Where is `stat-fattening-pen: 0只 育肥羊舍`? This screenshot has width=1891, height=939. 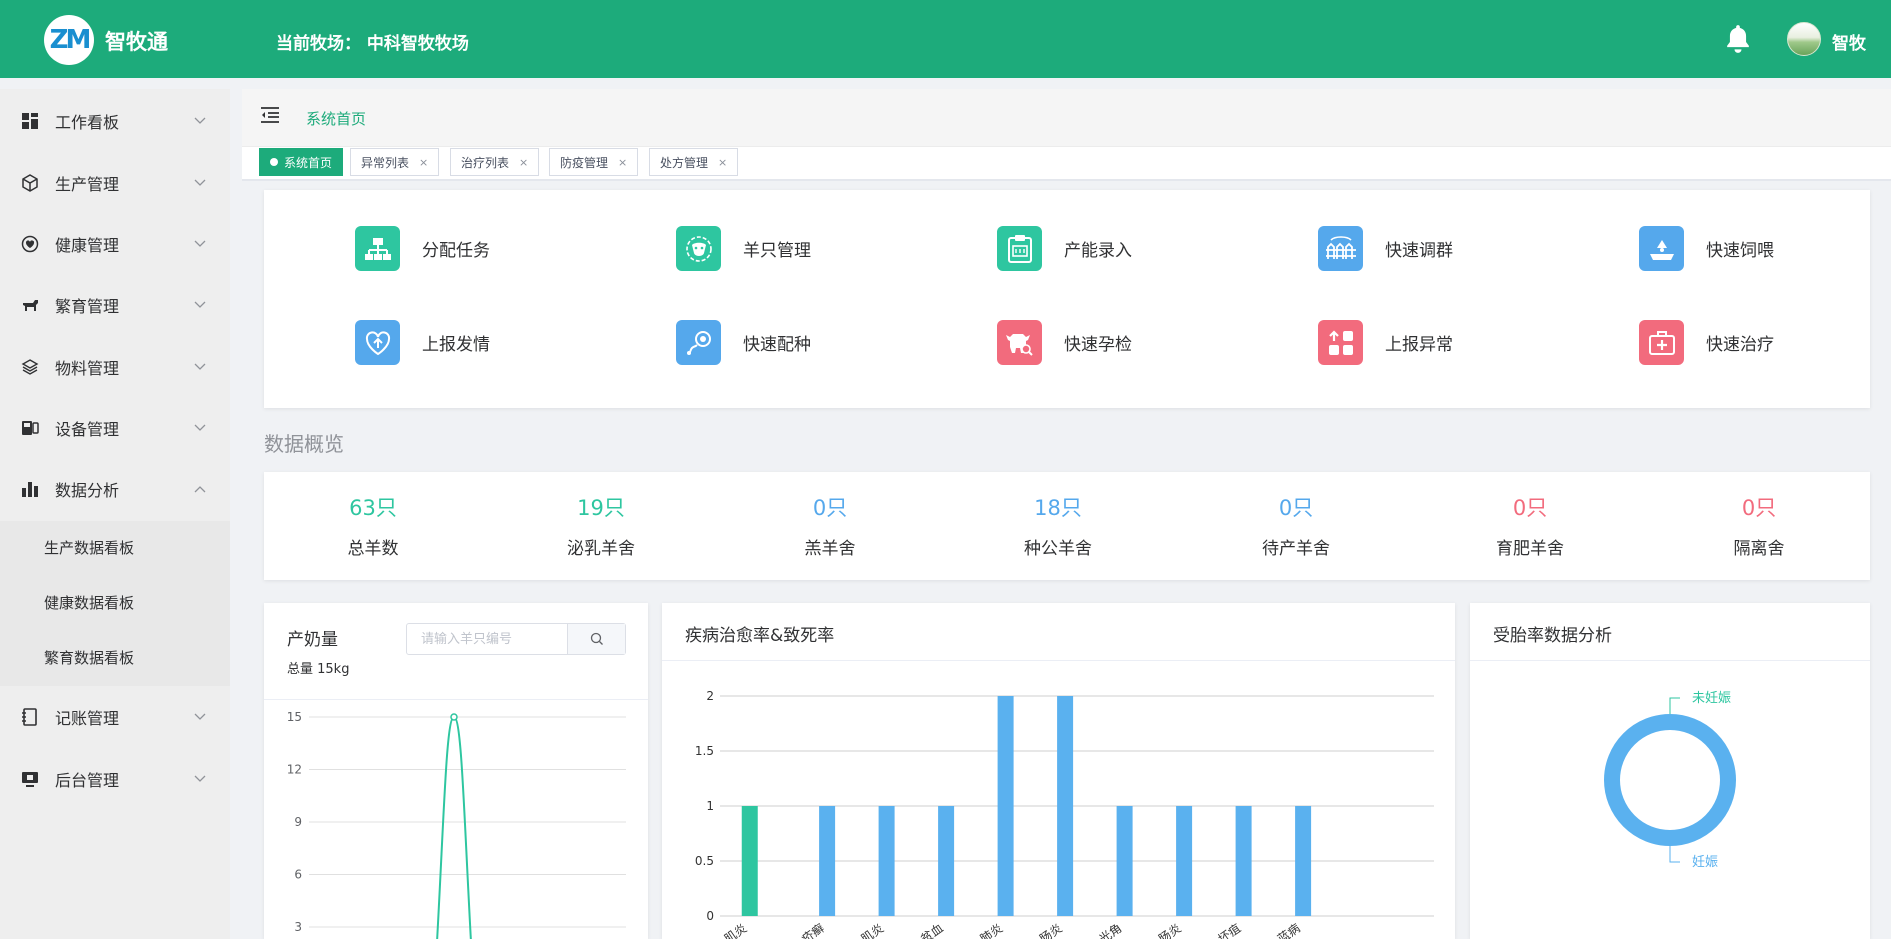
stat-fattening-pen: 0只 育肥羊舍 is located at coordinates (1530, 525).